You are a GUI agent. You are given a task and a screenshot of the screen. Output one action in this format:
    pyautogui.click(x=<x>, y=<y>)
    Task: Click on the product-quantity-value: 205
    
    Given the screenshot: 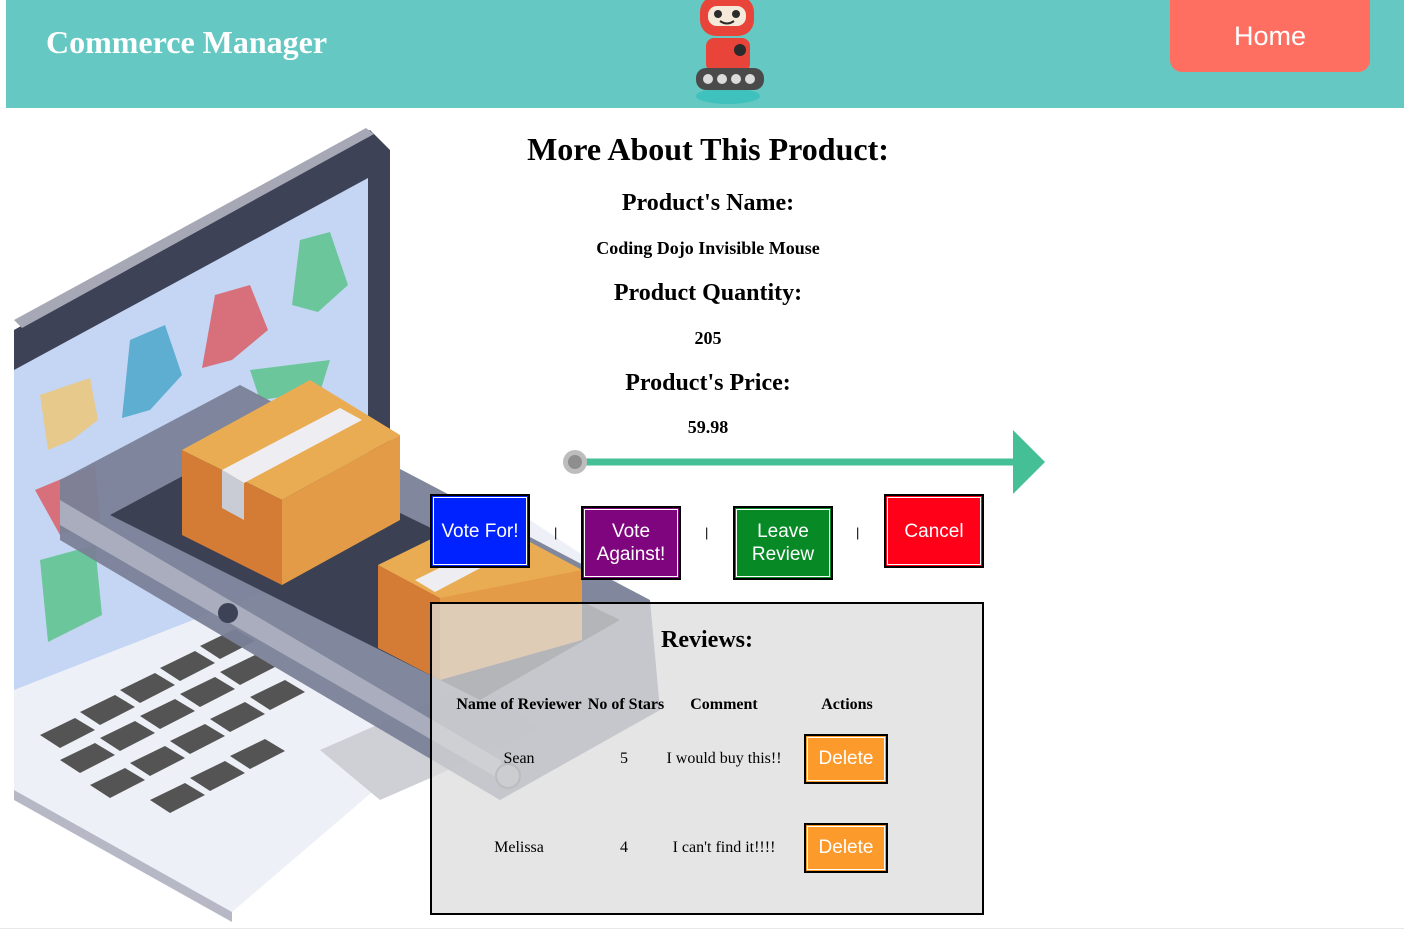 What is the action you would take?
    pyautogui.click(x=708, y=338)
    